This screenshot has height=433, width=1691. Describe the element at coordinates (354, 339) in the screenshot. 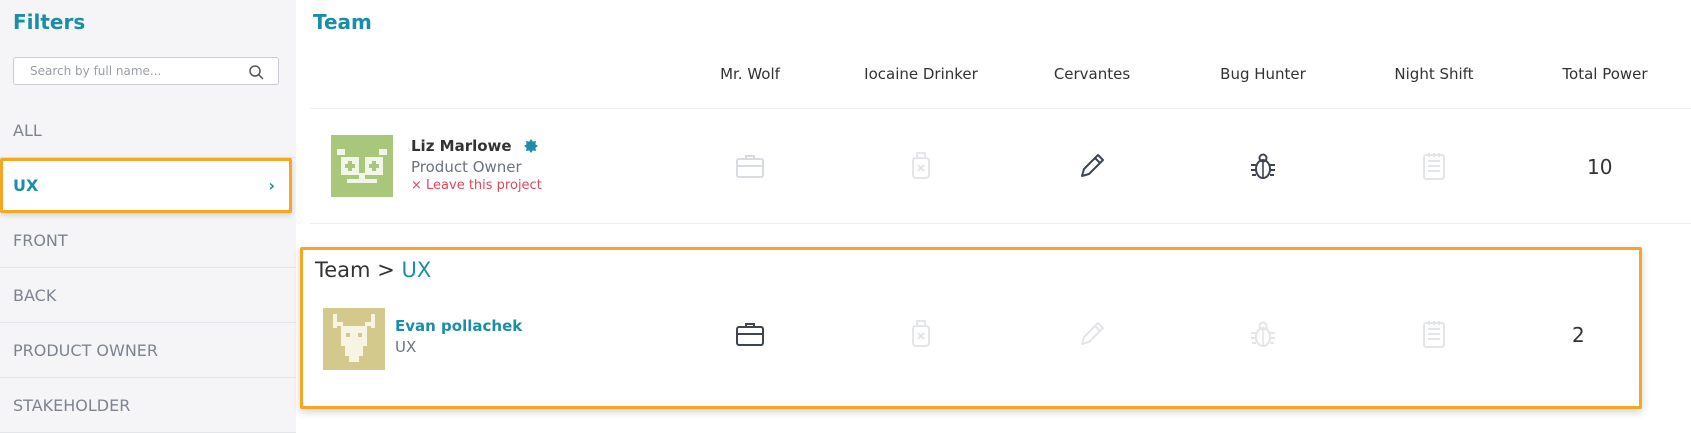

I see `deer-avatar` at that location.